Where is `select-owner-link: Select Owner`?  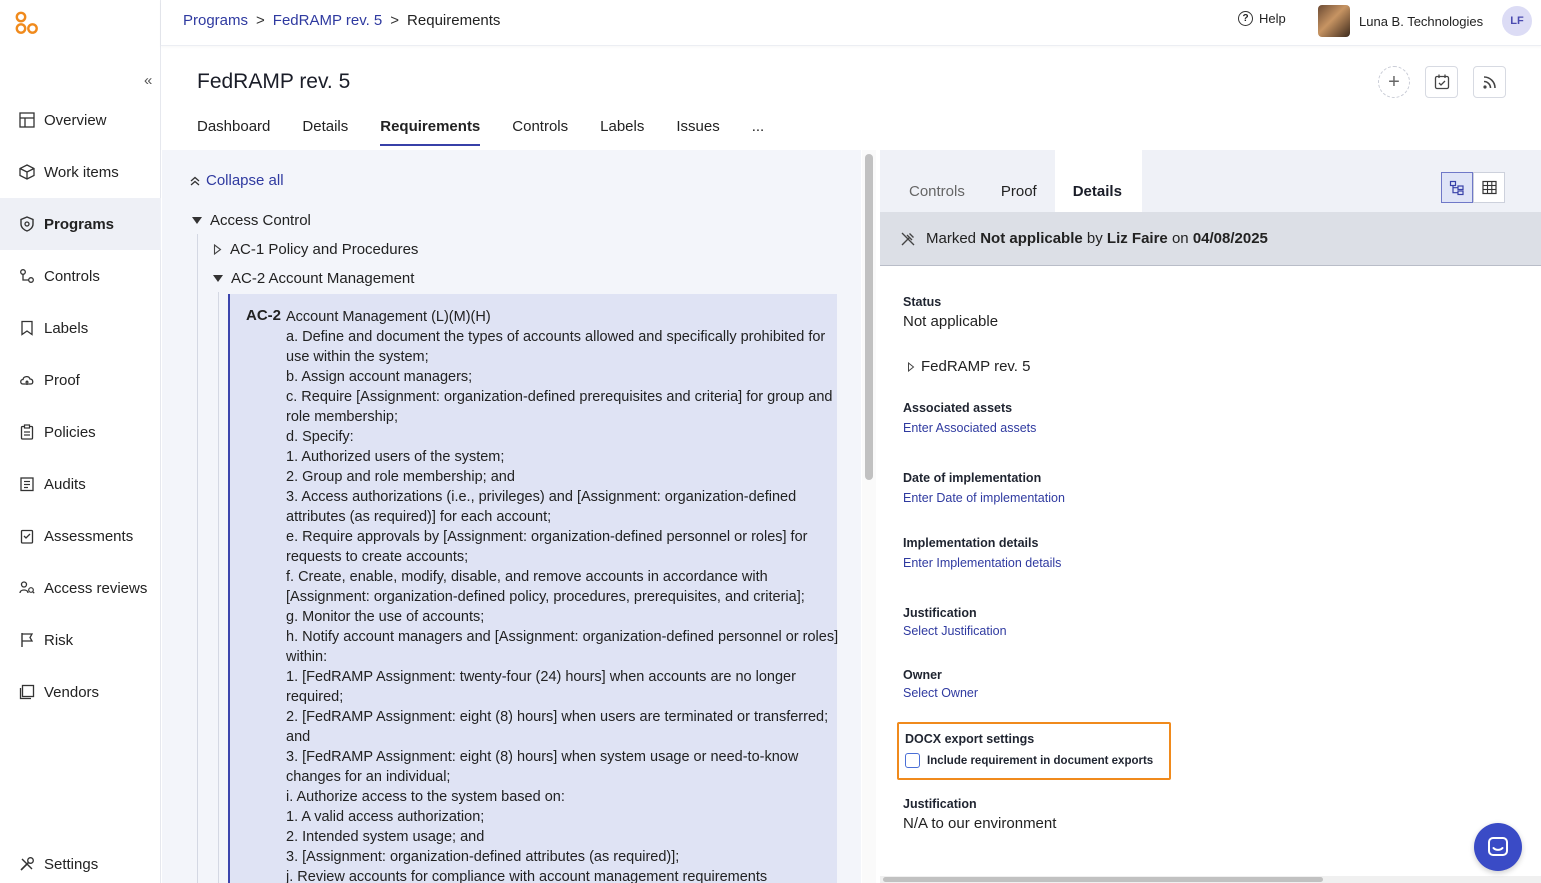 select-owner-link: Select Owner is located at coordinates (940, 693).